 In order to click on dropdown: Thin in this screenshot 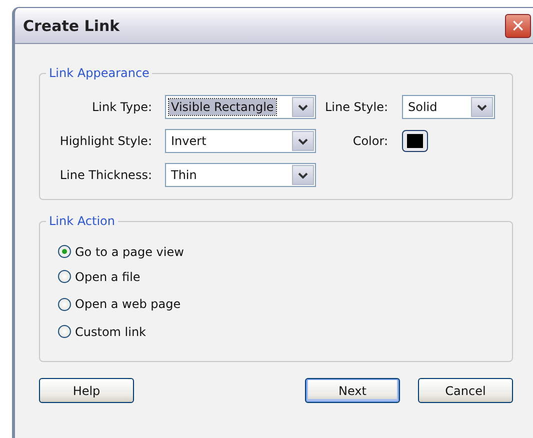, I will do `click(240, 175)`.